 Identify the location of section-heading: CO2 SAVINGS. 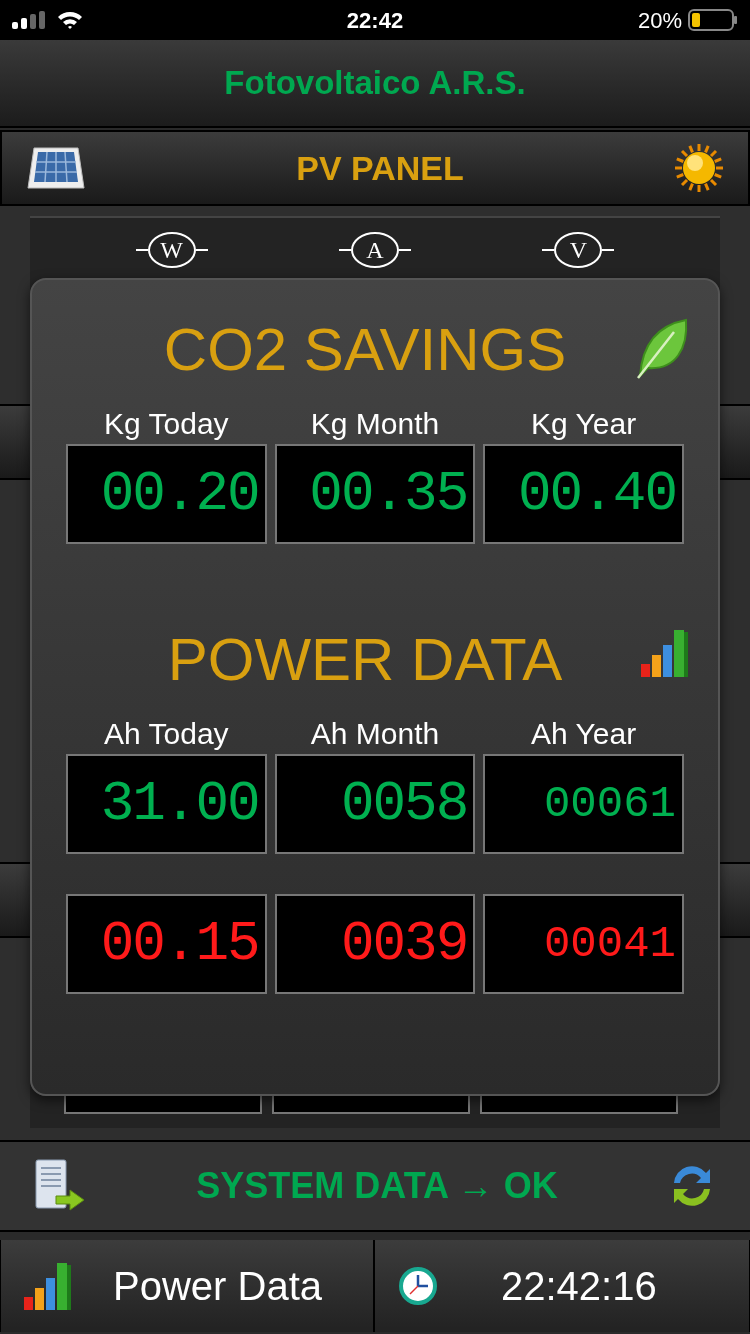
(365, 350).